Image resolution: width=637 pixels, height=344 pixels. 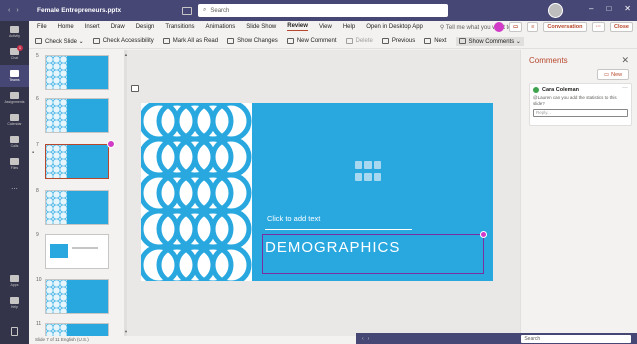 What do you see at coordinates (252, 41) in the screenshot?
I see `show-changes-button: Show Changes` at bounding box center [252, 41].